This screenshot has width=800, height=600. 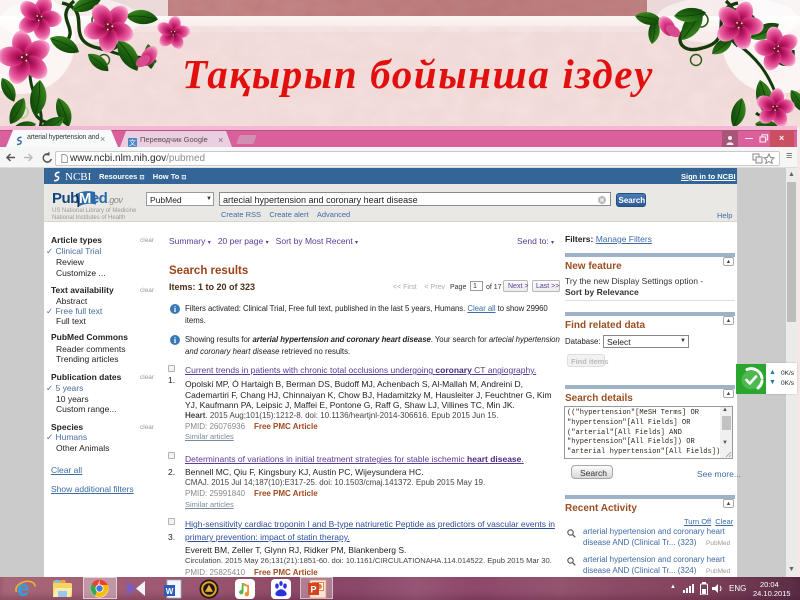 What do you see at coordinates (313, 590) in the screenshot?
I see `svg-text: P` at bounding box center [313, 590].